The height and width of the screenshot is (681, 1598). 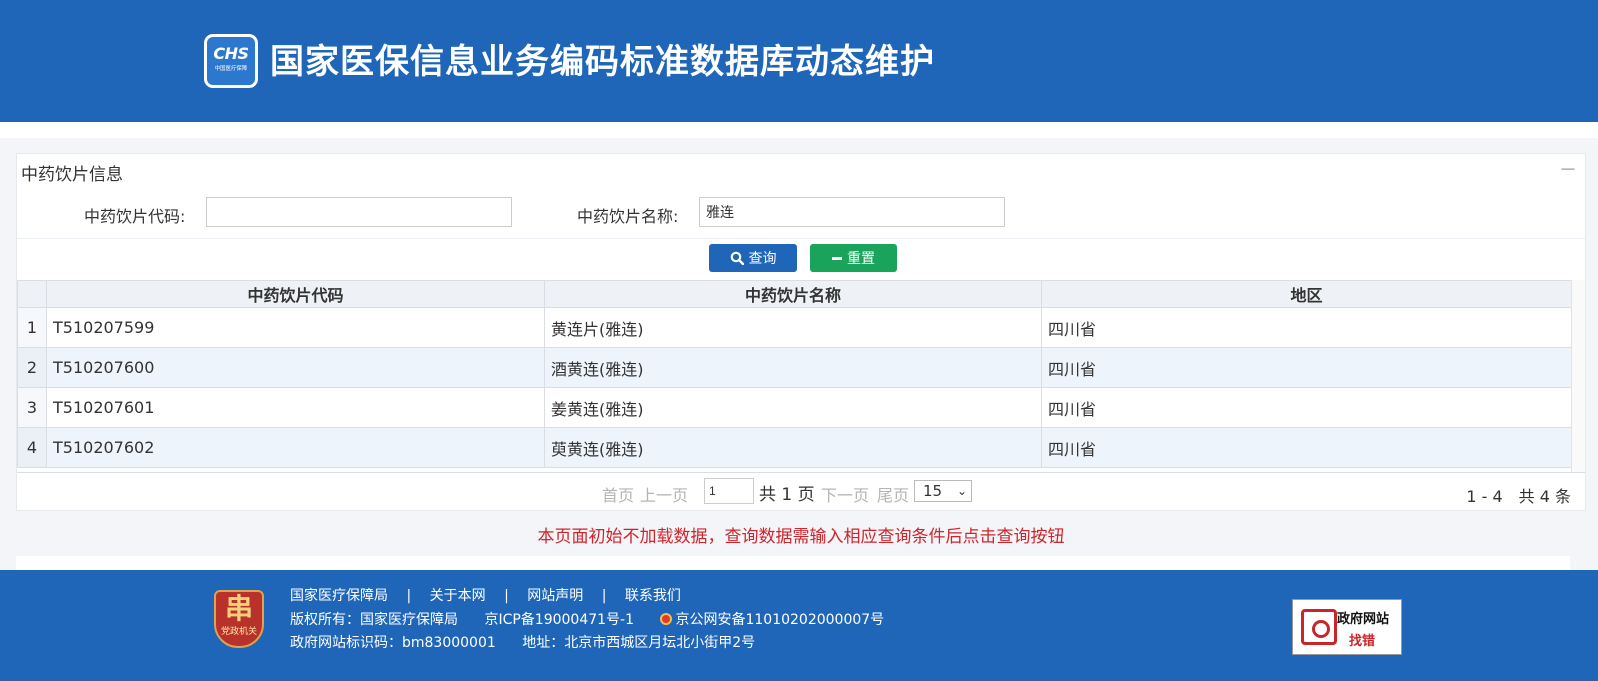 I want to click on gov-box-title: 政府网站, so click(x=1363, y=619).